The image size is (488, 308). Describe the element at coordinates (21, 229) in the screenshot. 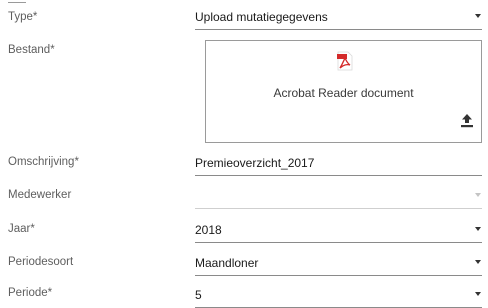

I see `year-label: Jaar*` at that location.